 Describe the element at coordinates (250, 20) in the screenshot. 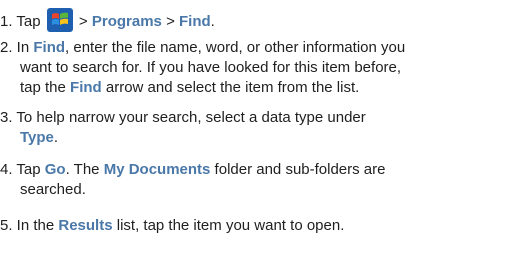

I see `step-1: 1. Tap > Programs > Find.` at that location.